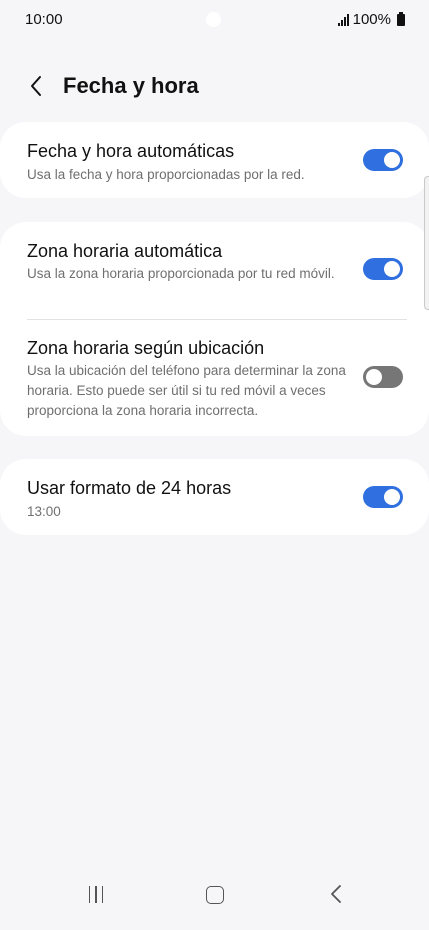 The image size is (429, 930). I want to click on 24h-format-toggle, so click(383, 497).